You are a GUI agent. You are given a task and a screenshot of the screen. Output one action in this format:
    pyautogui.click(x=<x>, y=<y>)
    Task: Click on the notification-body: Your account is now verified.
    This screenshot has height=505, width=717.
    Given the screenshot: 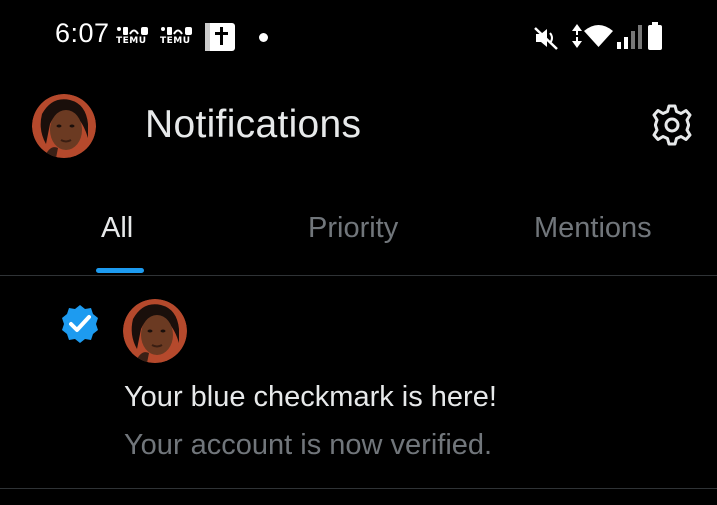 What is the action you would take?
    pyautogui.click(x=308, y=445)
    